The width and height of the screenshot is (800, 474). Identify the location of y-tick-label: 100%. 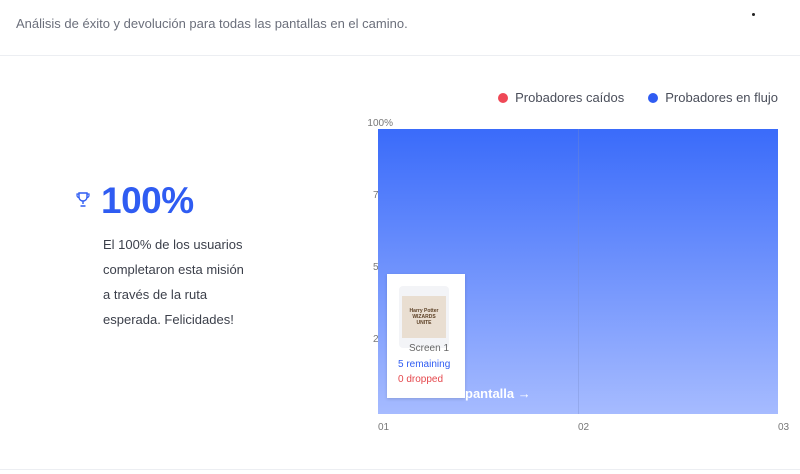
(380, 123).